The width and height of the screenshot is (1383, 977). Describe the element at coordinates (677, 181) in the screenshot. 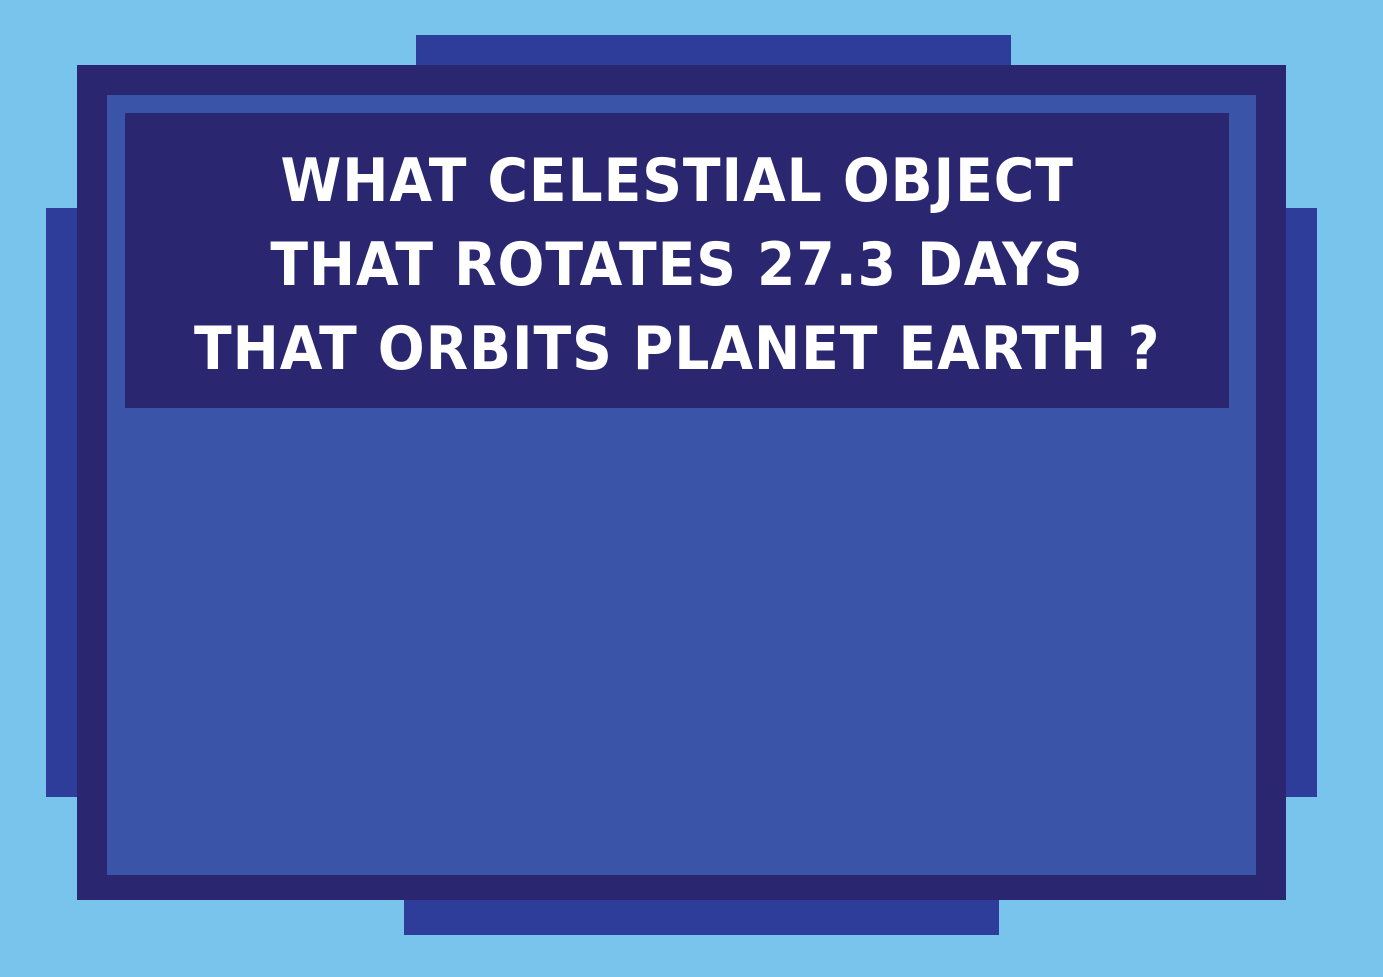

I see `question-line-1: WHAT CELESTIAL OBJECT` at that location.